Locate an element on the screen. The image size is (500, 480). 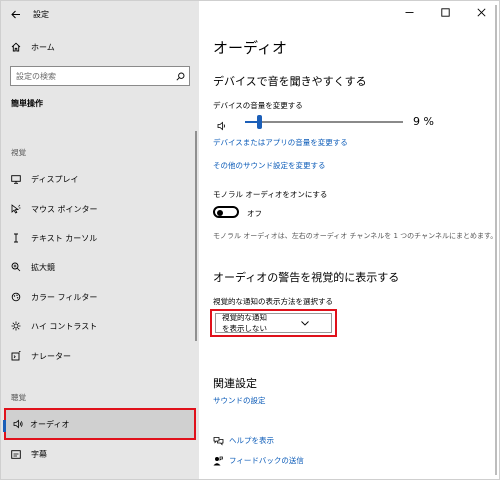
sidebar-item-high-contrast: ハイ コントラスト is located at coordinates (100, 326).